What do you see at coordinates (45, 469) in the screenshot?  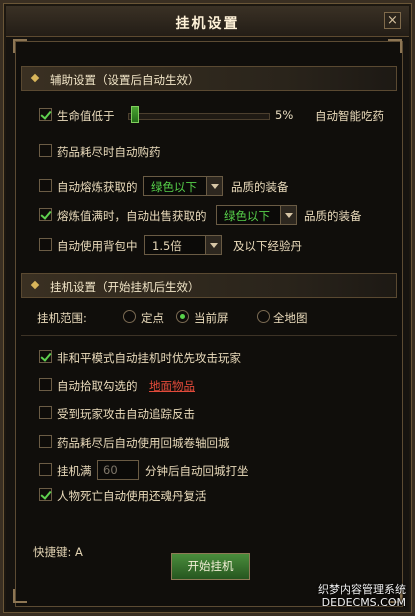 I see `full-time-checkbox` at bounding box center [45, 469].